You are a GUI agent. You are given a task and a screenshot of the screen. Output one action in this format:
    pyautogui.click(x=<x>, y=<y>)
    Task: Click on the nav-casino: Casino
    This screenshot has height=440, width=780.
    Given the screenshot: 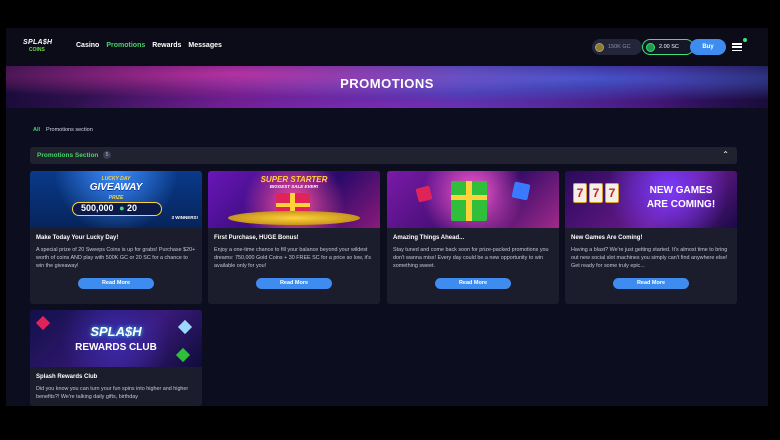 What is the action you would take?
    pyautogui.click(x=87, y=45)
    